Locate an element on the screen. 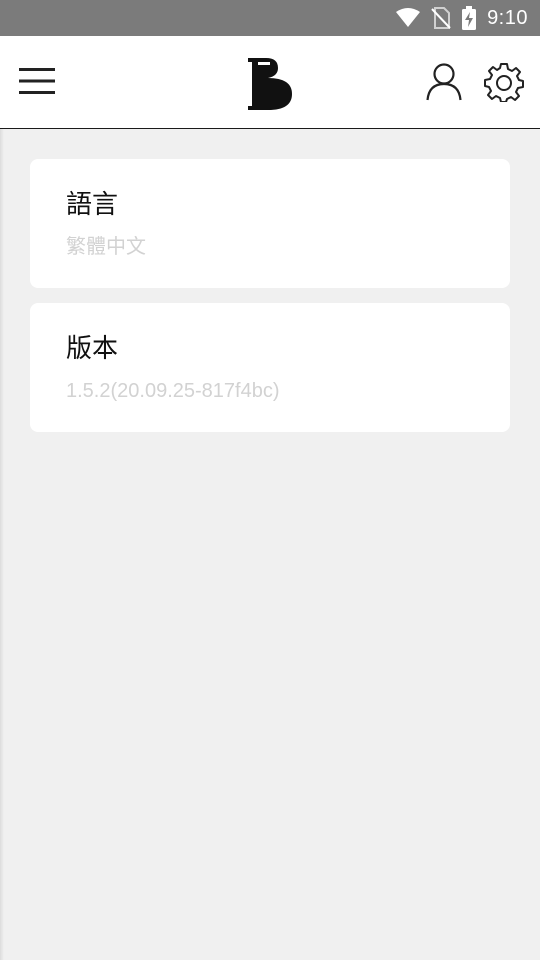 The height and width of the screenshot is (960, 540). language-setting-card: 語言 繁體中文 is located at coordinates (270, 223).